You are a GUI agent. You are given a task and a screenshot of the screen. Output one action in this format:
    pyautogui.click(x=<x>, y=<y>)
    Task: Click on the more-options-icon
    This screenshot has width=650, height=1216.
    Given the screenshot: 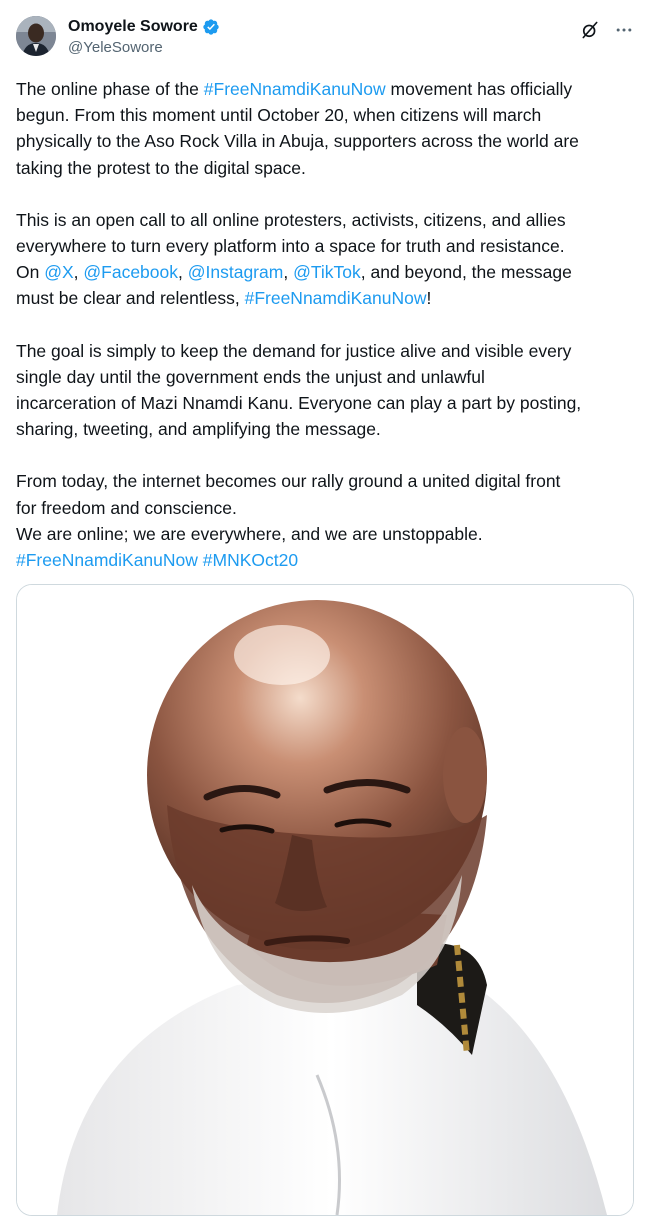 What is the action you would take?
    pyautogui.click(x=624, y=30)
    